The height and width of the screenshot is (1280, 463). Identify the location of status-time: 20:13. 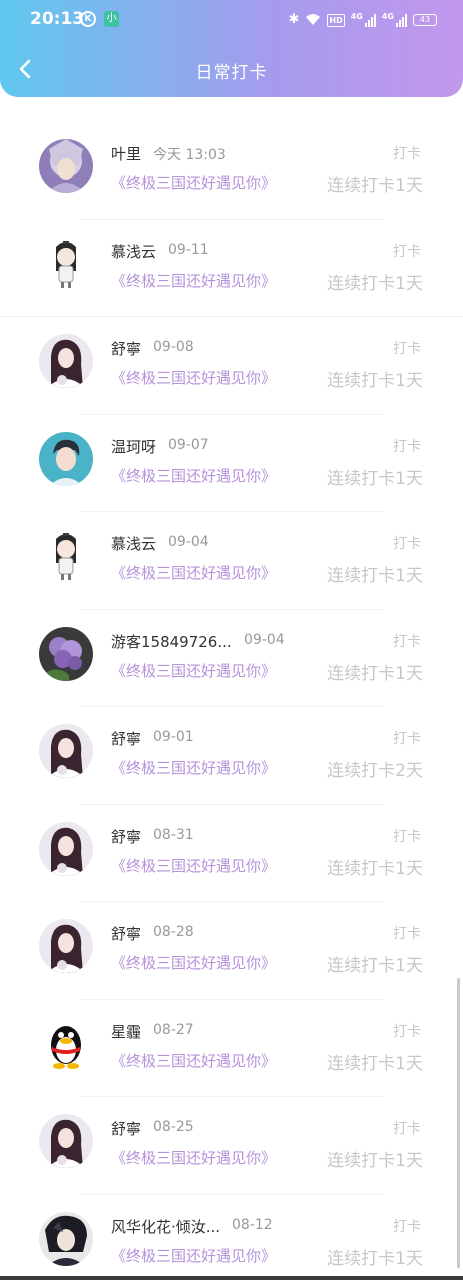
(57, 19).